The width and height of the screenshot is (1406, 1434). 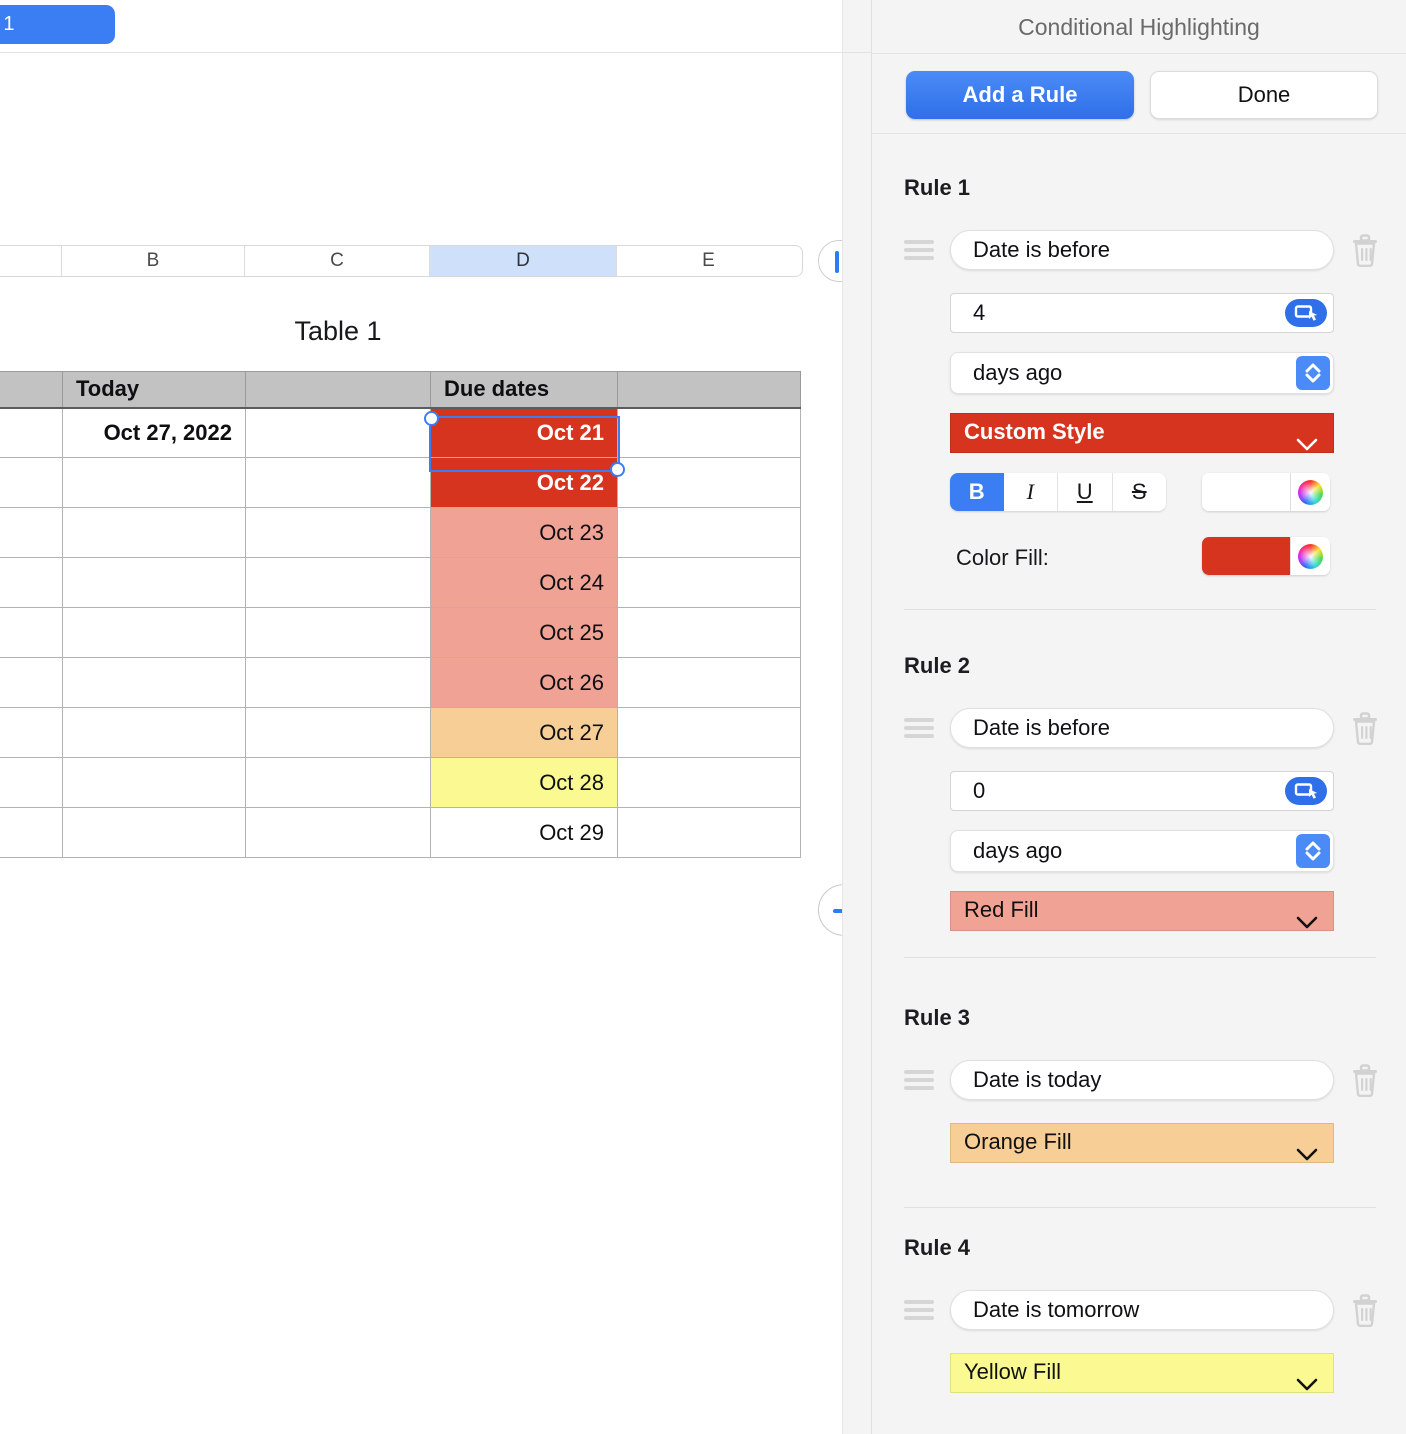 What do you see at coordinates (1142, 791) in the screenshot?
I see `rule-value-field-2: 0` at bounding box center [1142, 791].